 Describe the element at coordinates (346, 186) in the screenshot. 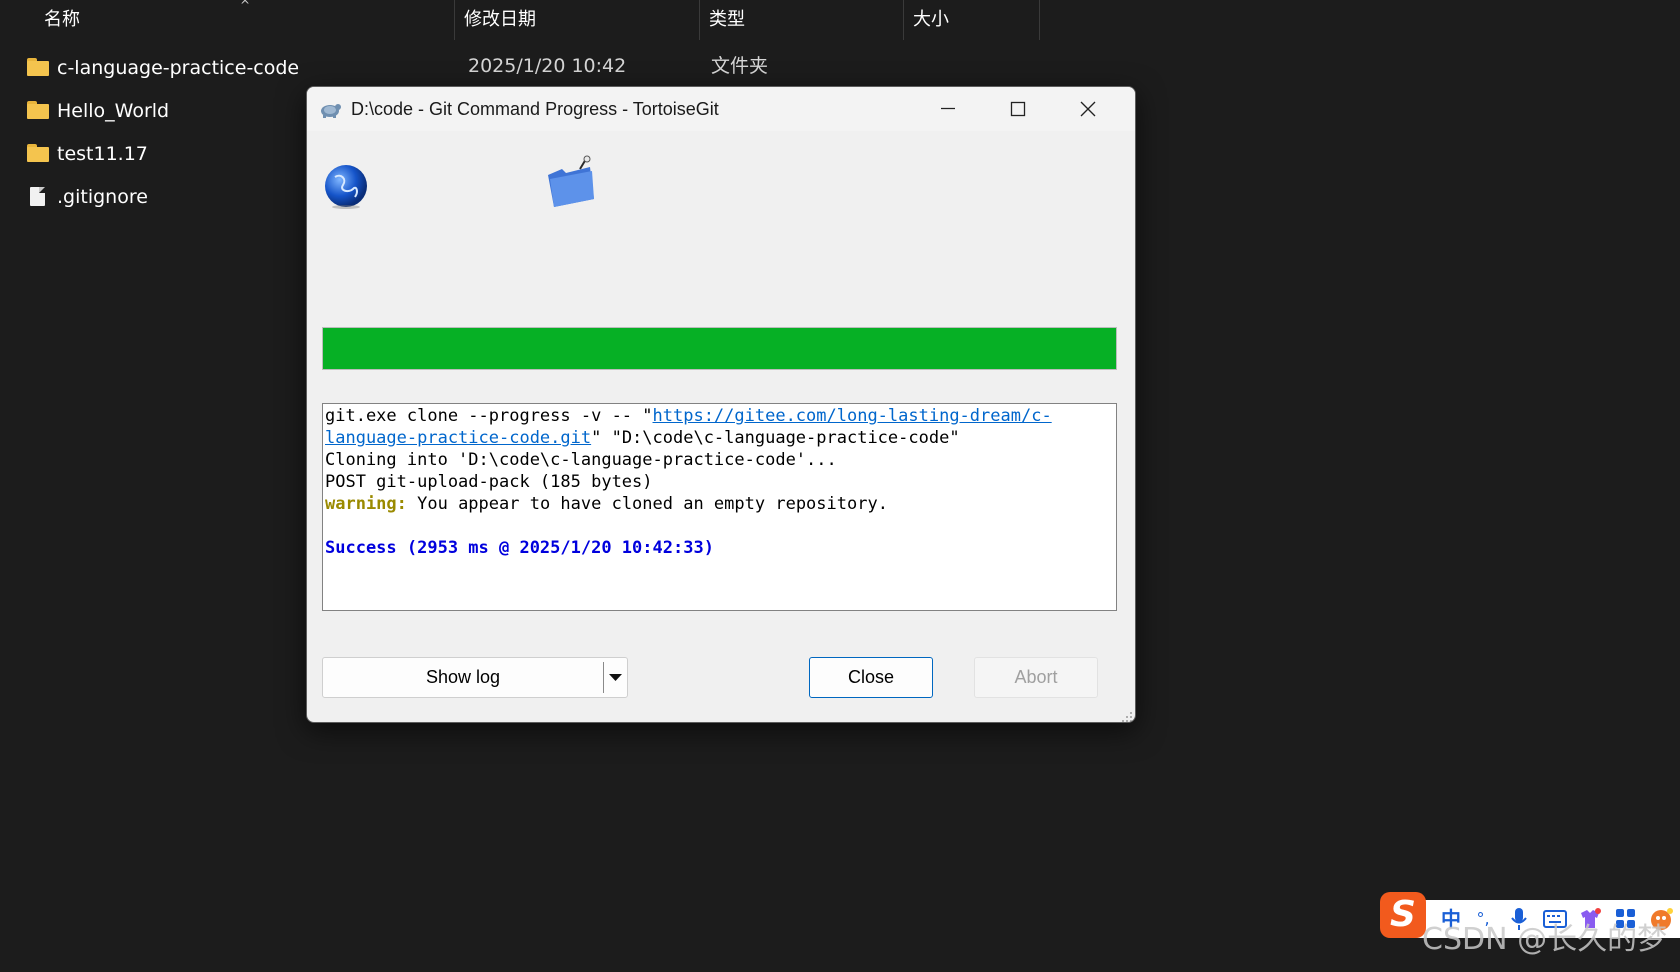

I see `globe-icon` at that location.